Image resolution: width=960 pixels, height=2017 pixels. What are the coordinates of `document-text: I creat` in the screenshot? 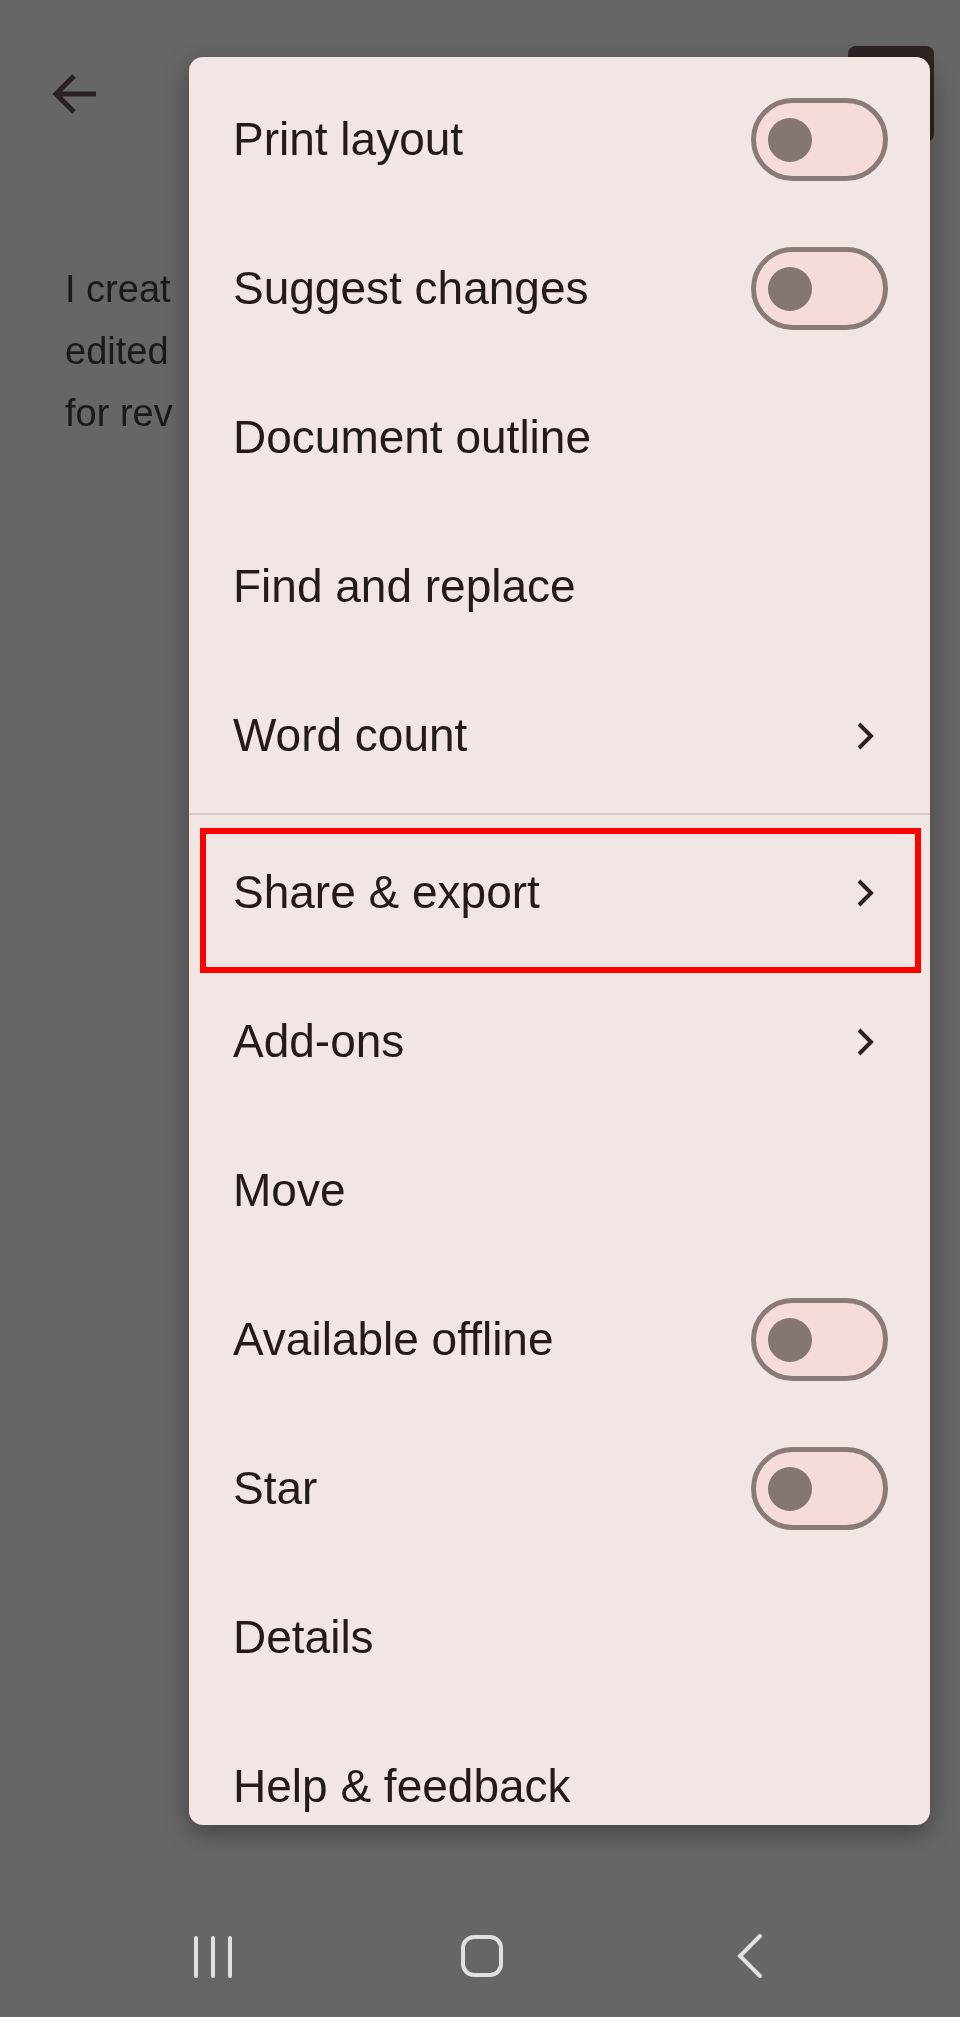 It's located at (118, 289).